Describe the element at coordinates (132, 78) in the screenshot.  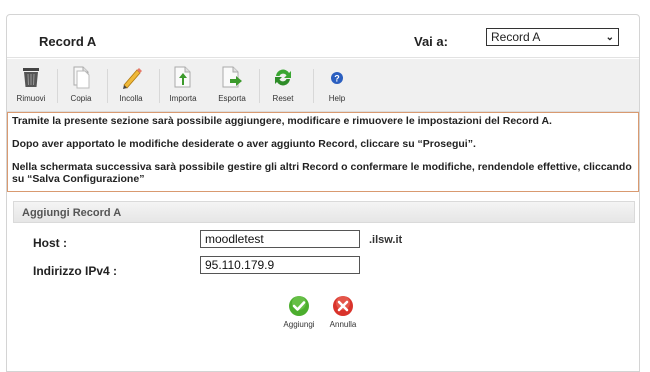
I see `paste-pencil-icon` at that location.